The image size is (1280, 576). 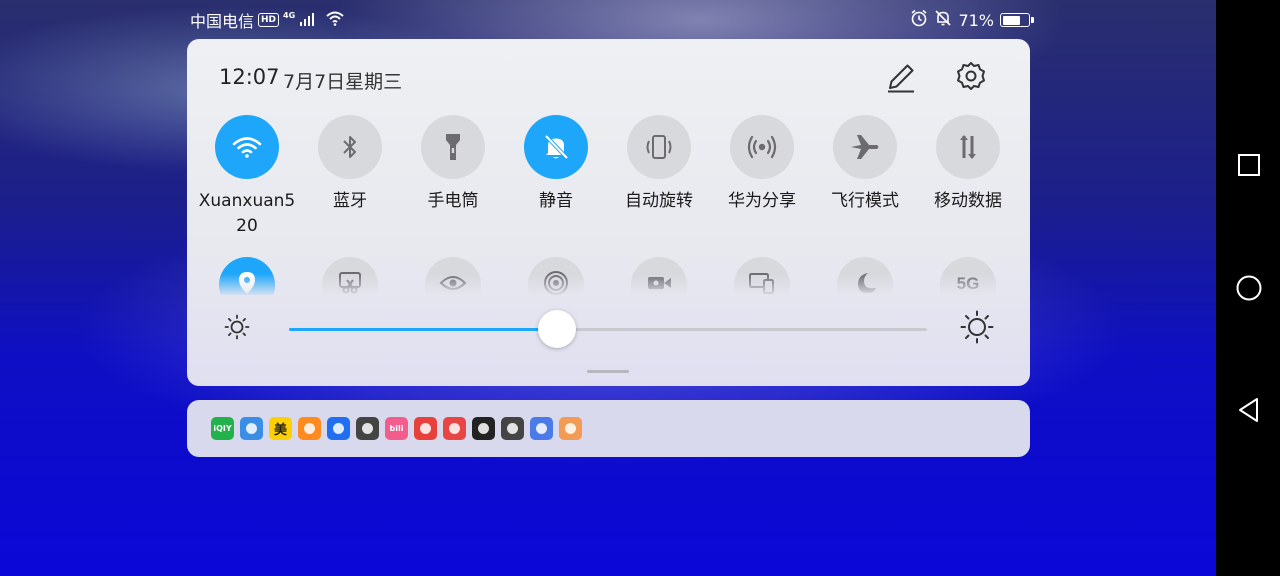 What do you see at coordinates (251, 428) in the screenshot?
I see `browser-app-icon` at bounding box center [251, 428].